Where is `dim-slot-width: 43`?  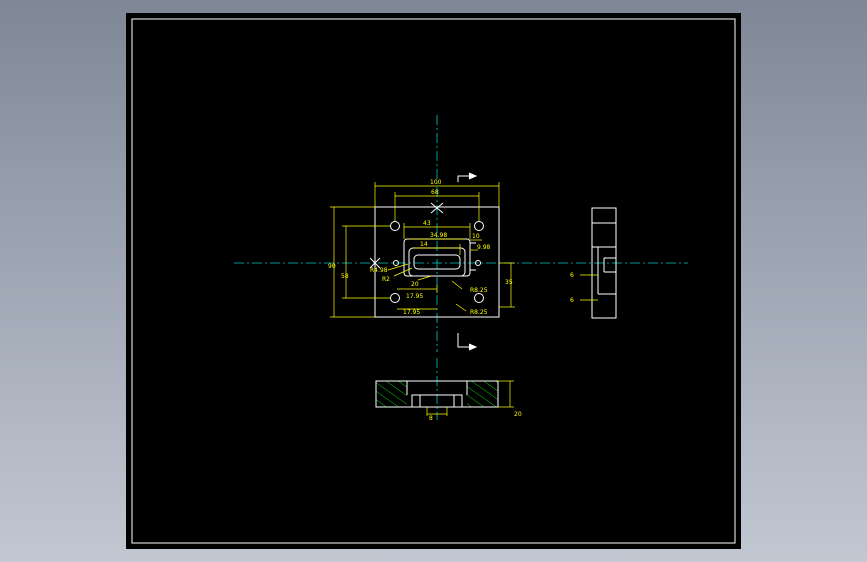 dim-slot-width: 43 is located at coordinates (427, 223).